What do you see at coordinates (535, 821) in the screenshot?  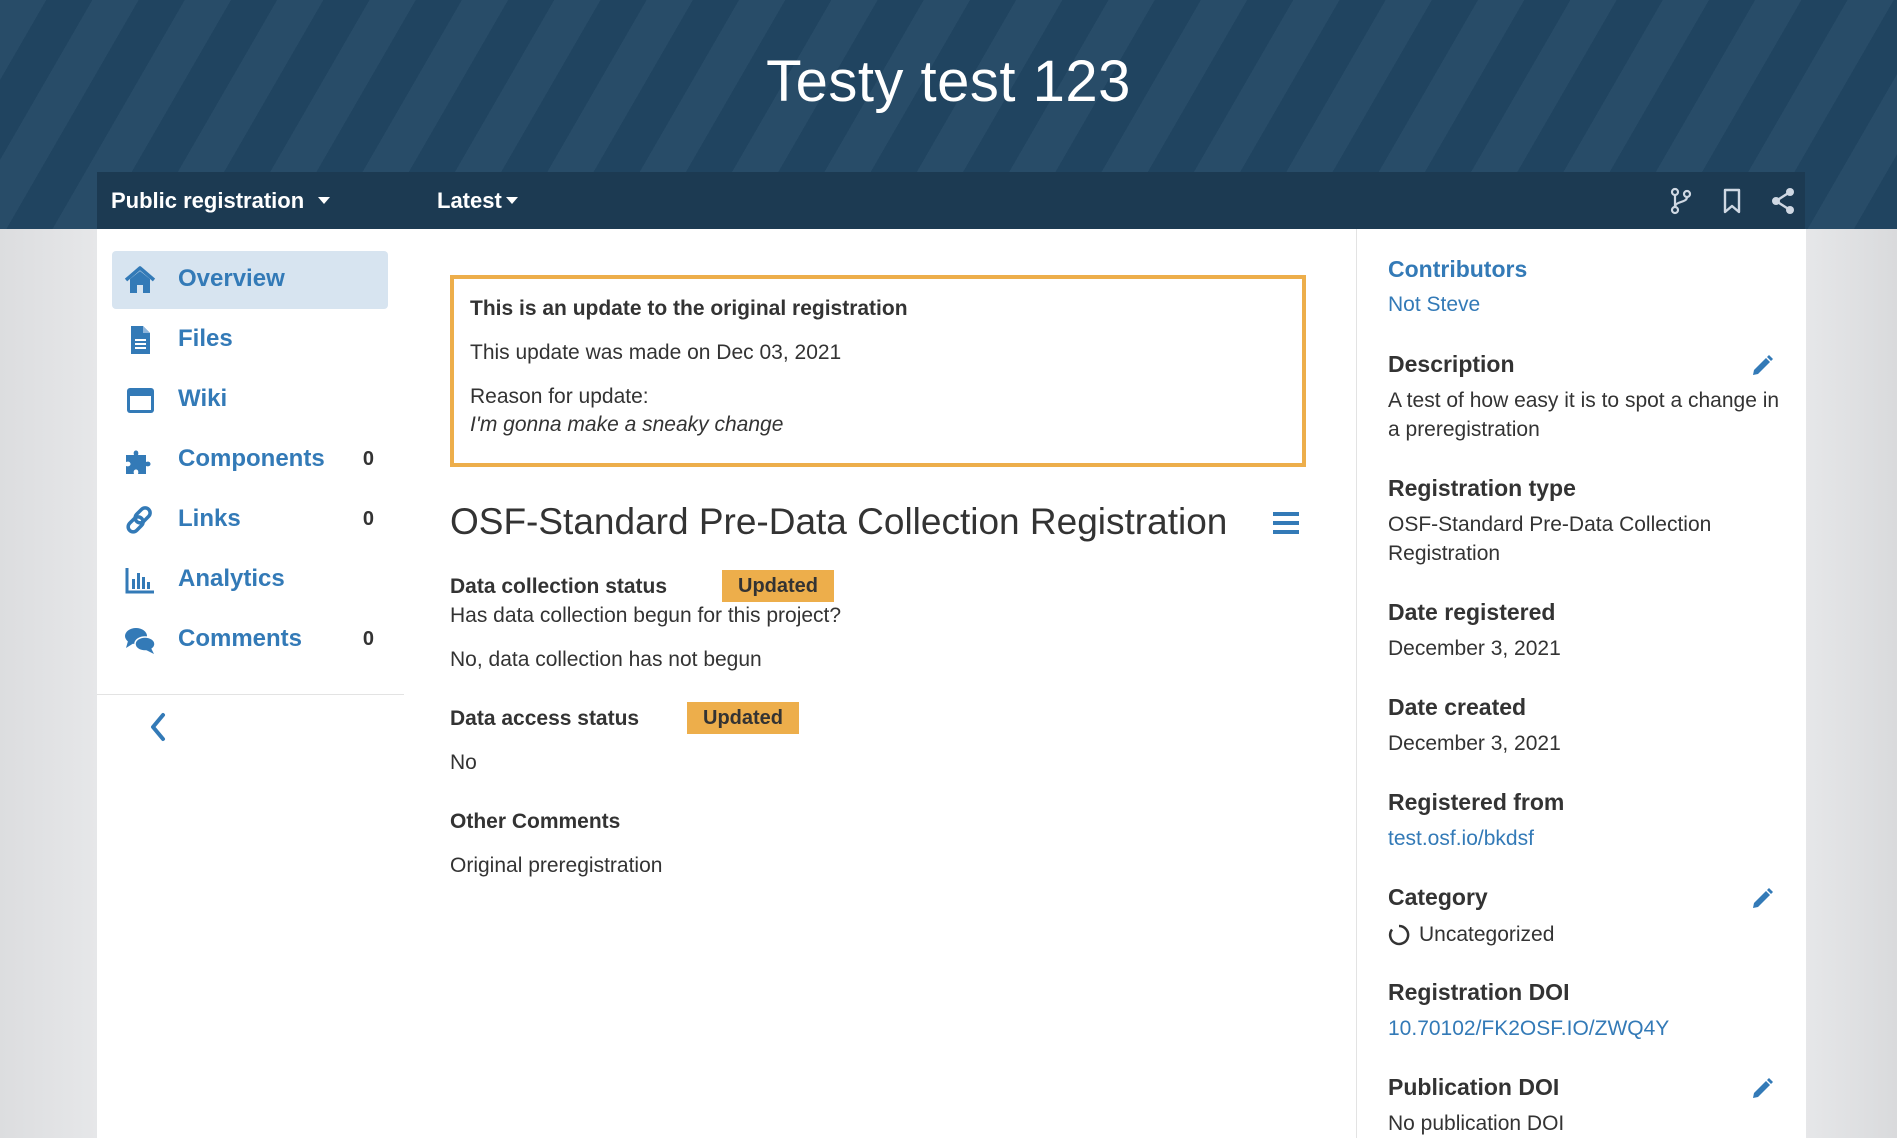 I see `question-label: Other Comments` at bounding box center [535, 821].